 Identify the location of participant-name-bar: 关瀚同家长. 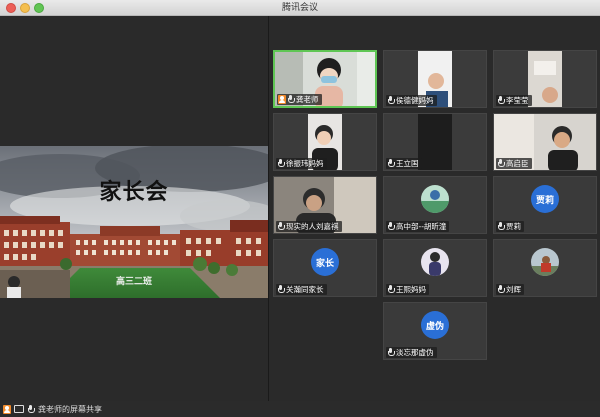
(301, 289).